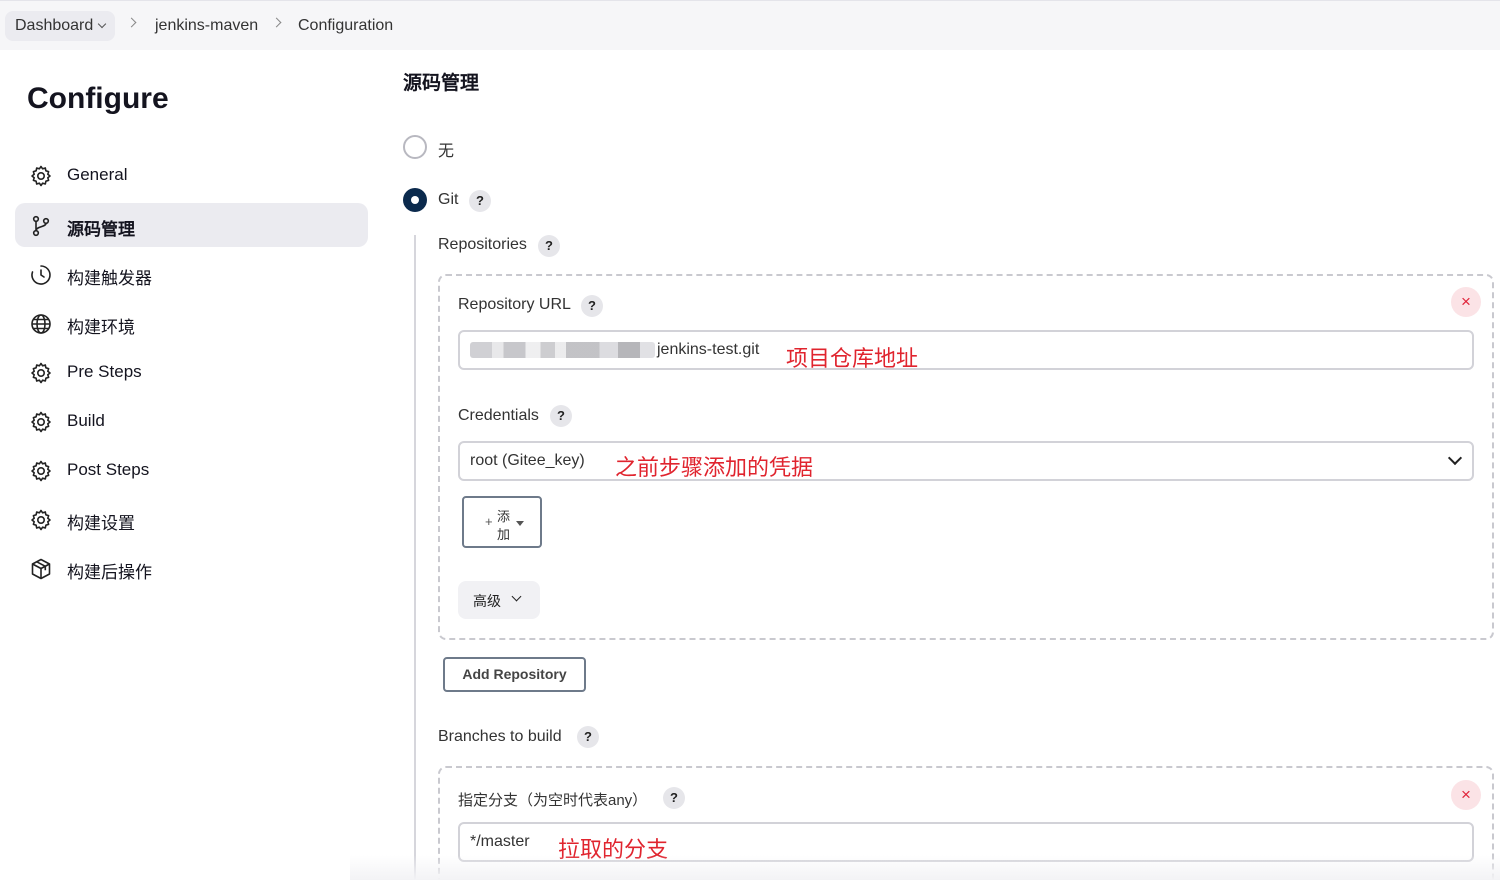 The height and width of the screenshot is (880, 1500). Describe the element at coordinates (41, 226) in the screenshot. I see `branch-icon` at that location.